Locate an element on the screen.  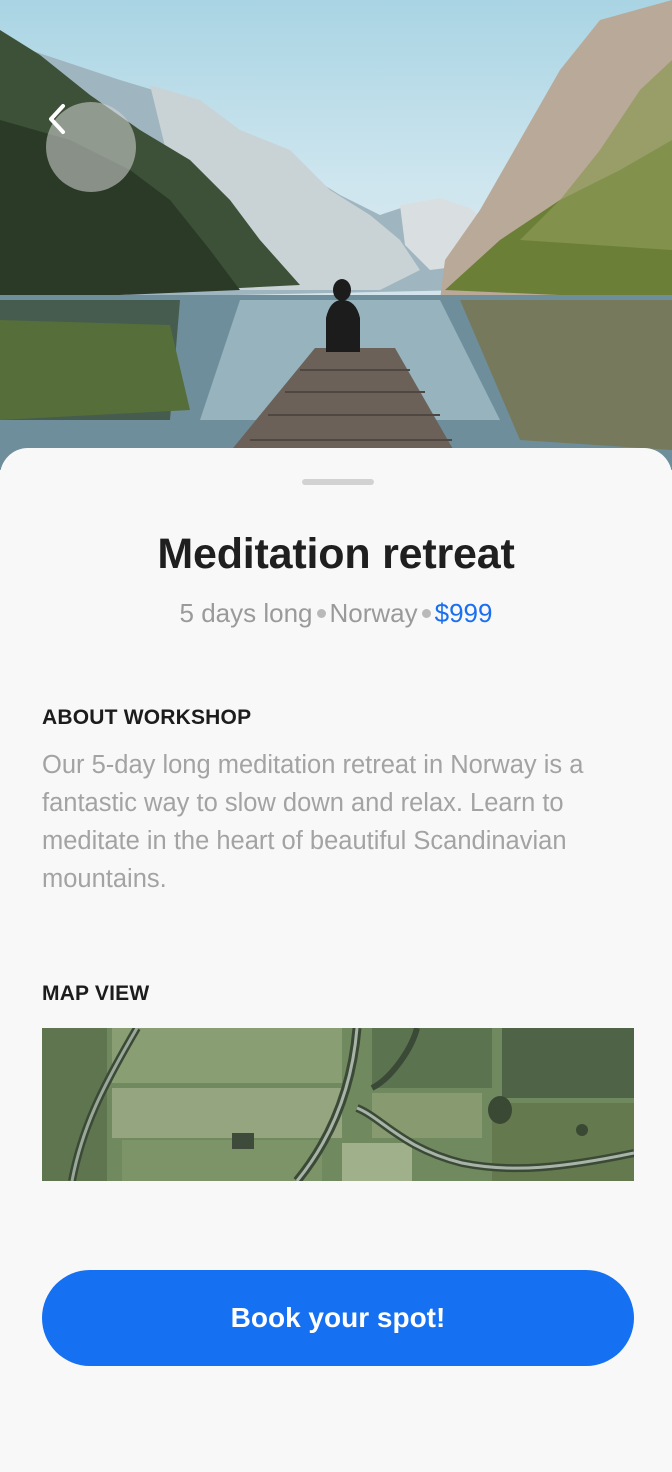
map-view is located at coordinates (338, 1104).